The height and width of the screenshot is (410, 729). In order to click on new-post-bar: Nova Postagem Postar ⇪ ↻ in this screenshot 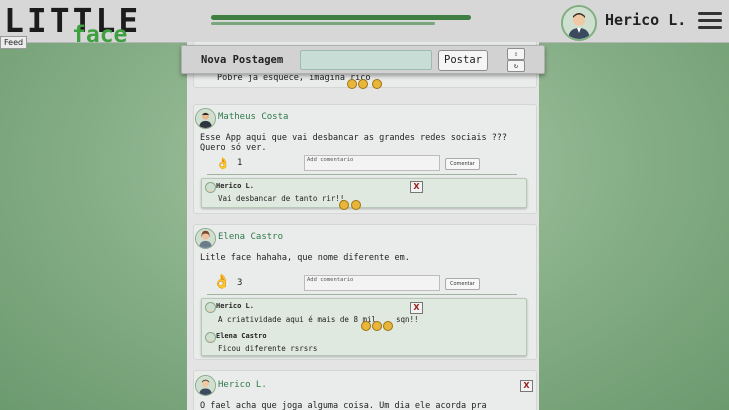, I will do `click(363, 59)`.